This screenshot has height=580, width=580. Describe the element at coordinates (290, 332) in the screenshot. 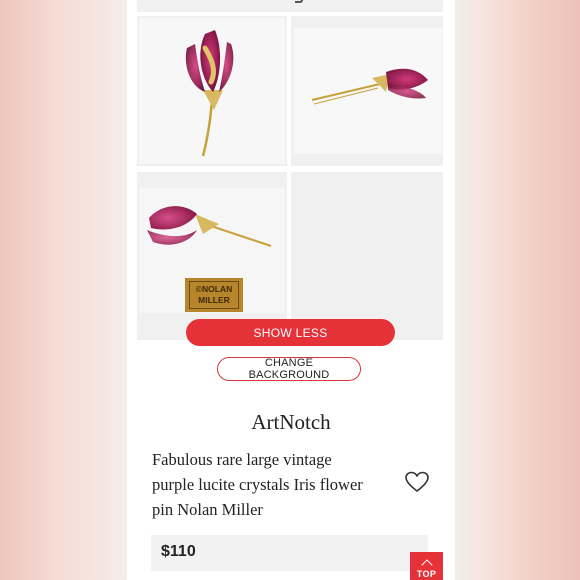

I see `show-less-button: SHOW LESS` at that location.